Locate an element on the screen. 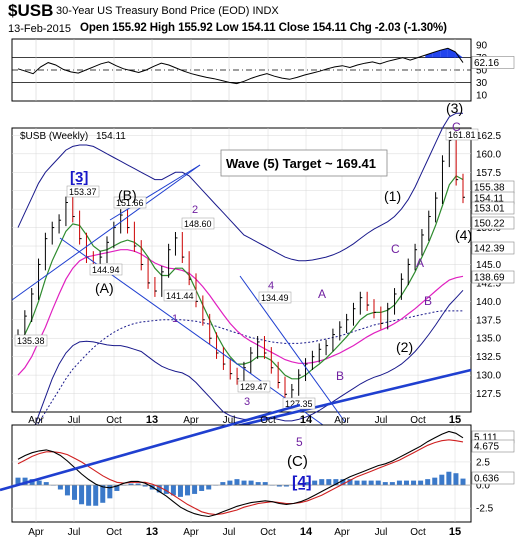  wave-label: (B) is located at coordinates (127, 195).